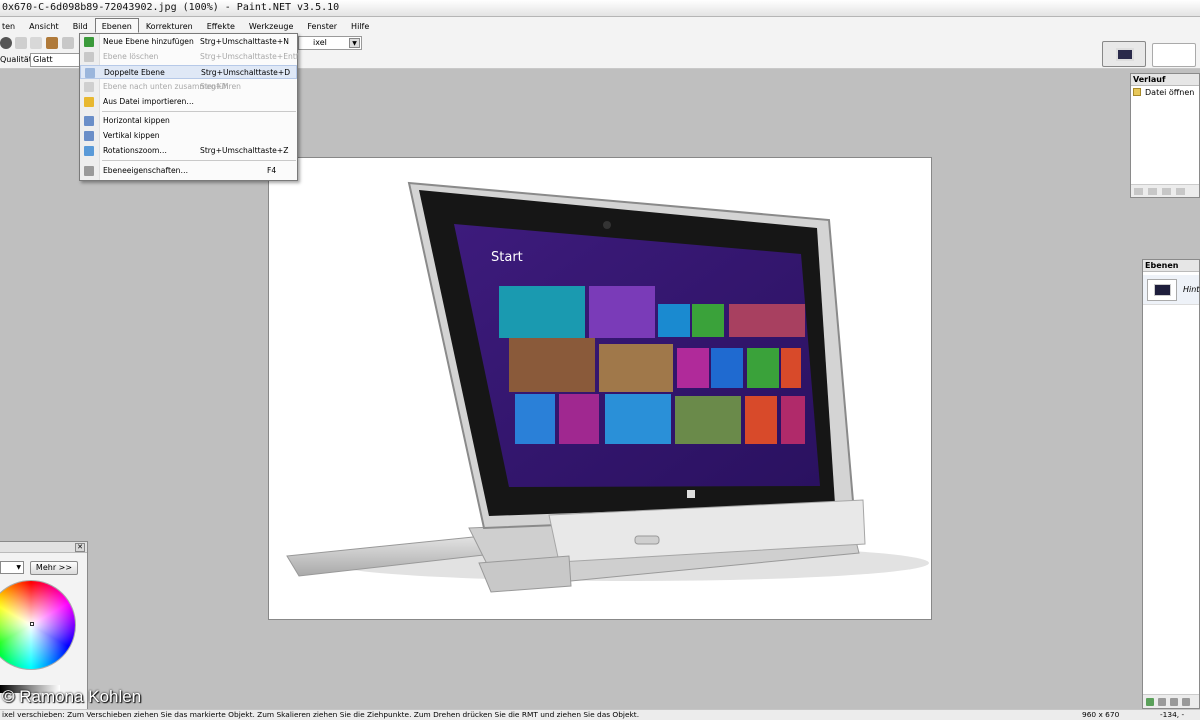 This screenshot has height=720, width=1200. What do you see at coordinates (244, 150) in the screenshot?
I see `menu-item-shortcut: Strg+Umschalttaste+Z` at bounding box center [244, 150].